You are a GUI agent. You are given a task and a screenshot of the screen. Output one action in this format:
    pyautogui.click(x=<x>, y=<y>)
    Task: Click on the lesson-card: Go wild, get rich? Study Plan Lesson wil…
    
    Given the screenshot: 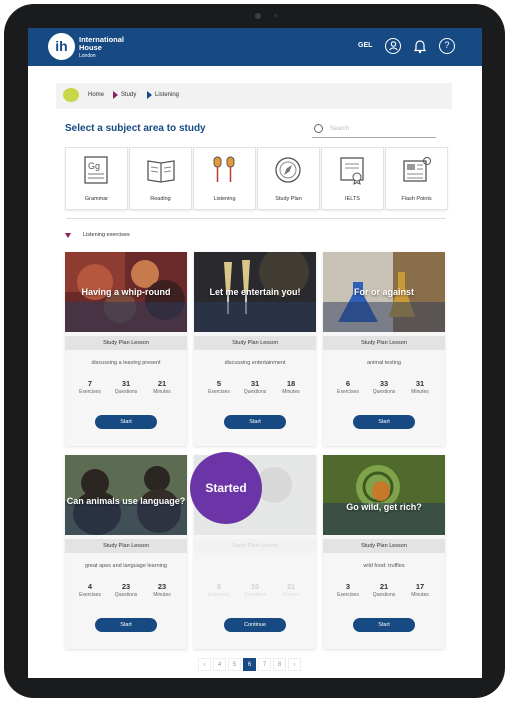 What is the action you would take?
    pyautogui.click(x=384, y=552)
    